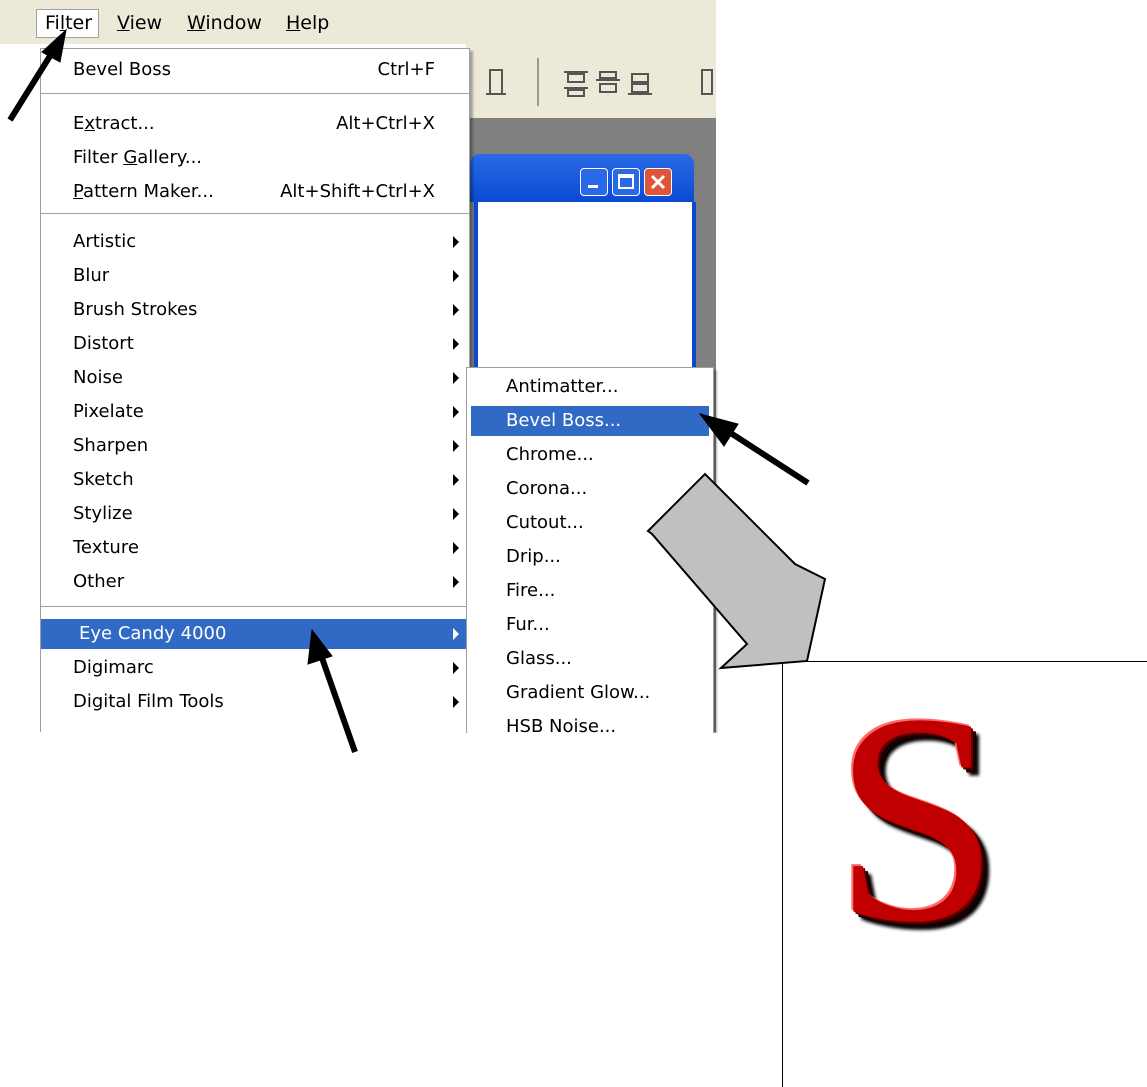 The height and width of the screenshot is (1087, 1147). Describe the element at coordinates (332, 690) in the screenshot. I see `arrow-to-eye-candy-icon` at that location.